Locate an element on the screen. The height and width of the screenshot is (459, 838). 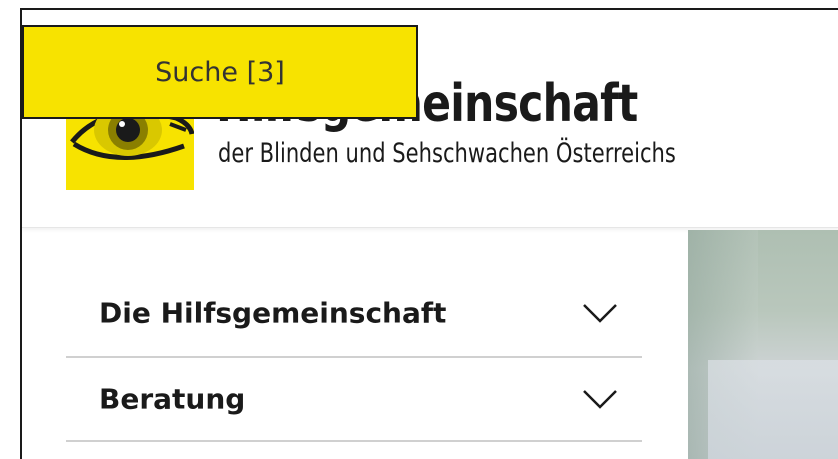
nav-item-hilfsgemeinschaft: Die Hilfsgemeinschaft is located at coordinates (354, 314).